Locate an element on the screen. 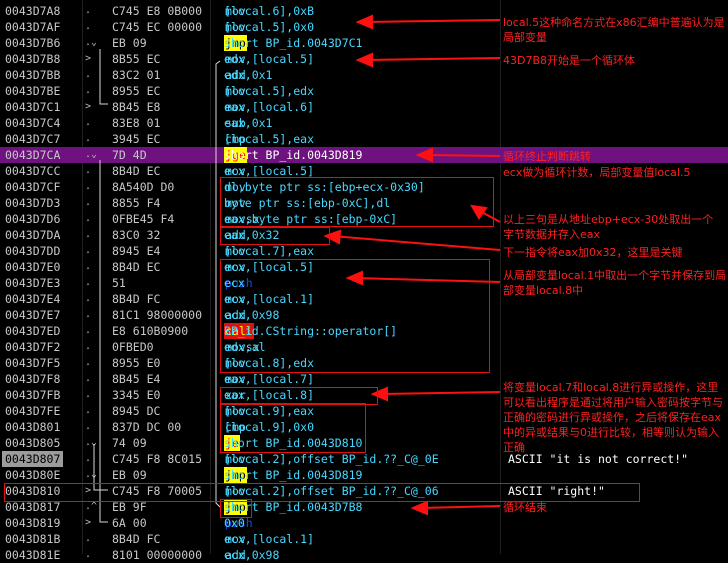  jump-lines is located at coordinates (100, 286).